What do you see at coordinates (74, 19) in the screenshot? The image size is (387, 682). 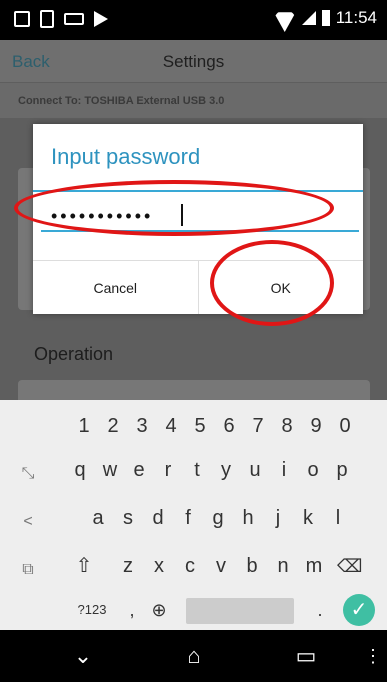 I see `keyboard-icon` at bounding box center [74, 19].